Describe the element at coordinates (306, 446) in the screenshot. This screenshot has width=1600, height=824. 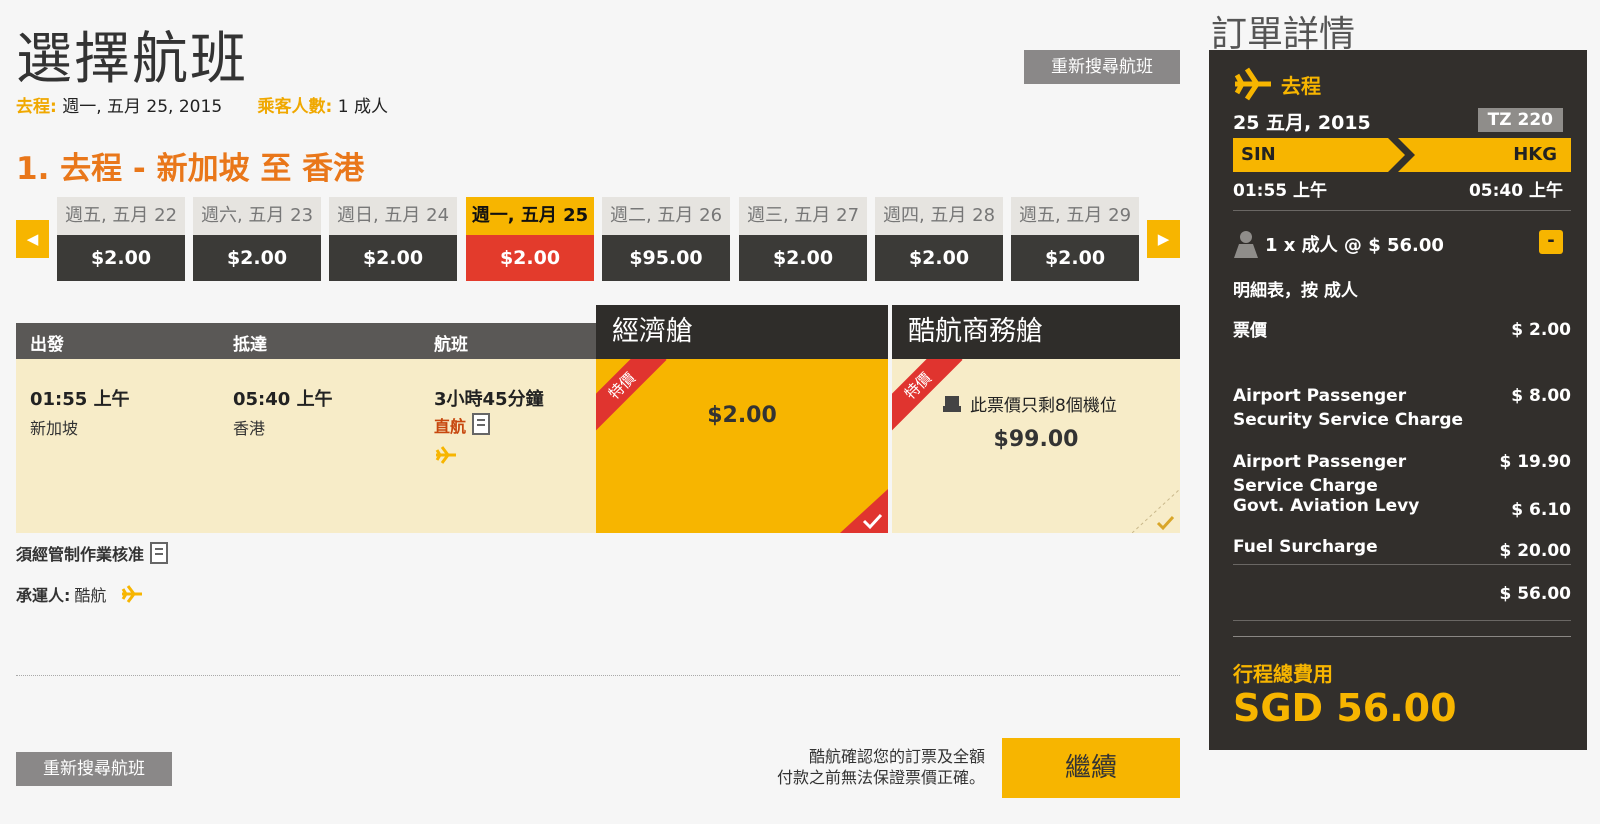
I see `flight-row: 01:55 上午 新加坡 05:40 上午 香港 3小時45分鐘 直航` at that location.